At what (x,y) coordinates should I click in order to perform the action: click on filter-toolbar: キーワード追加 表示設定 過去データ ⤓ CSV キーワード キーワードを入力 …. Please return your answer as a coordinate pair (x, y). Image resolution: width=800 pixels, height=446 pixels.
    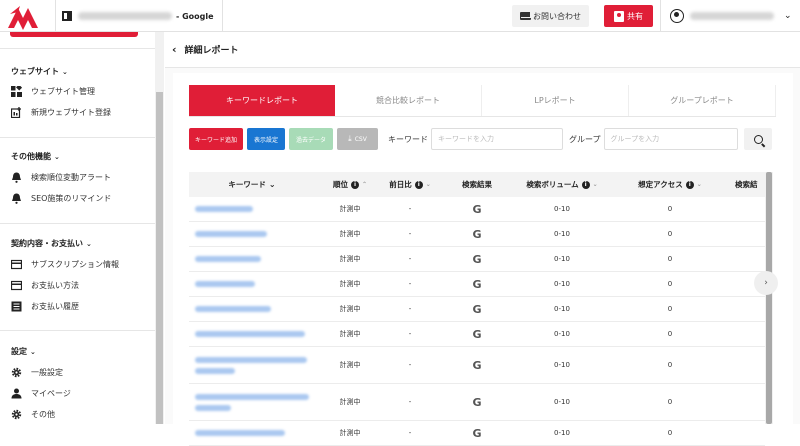
    Looking at the image, I should click on (463, 139).